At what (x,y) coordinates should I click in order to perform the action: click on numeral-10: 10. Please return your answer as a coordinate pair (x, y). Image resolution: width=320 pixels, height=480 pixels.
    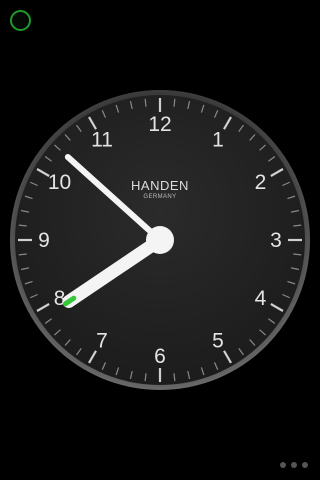
    Looking at the image, I should click on (59, 182).